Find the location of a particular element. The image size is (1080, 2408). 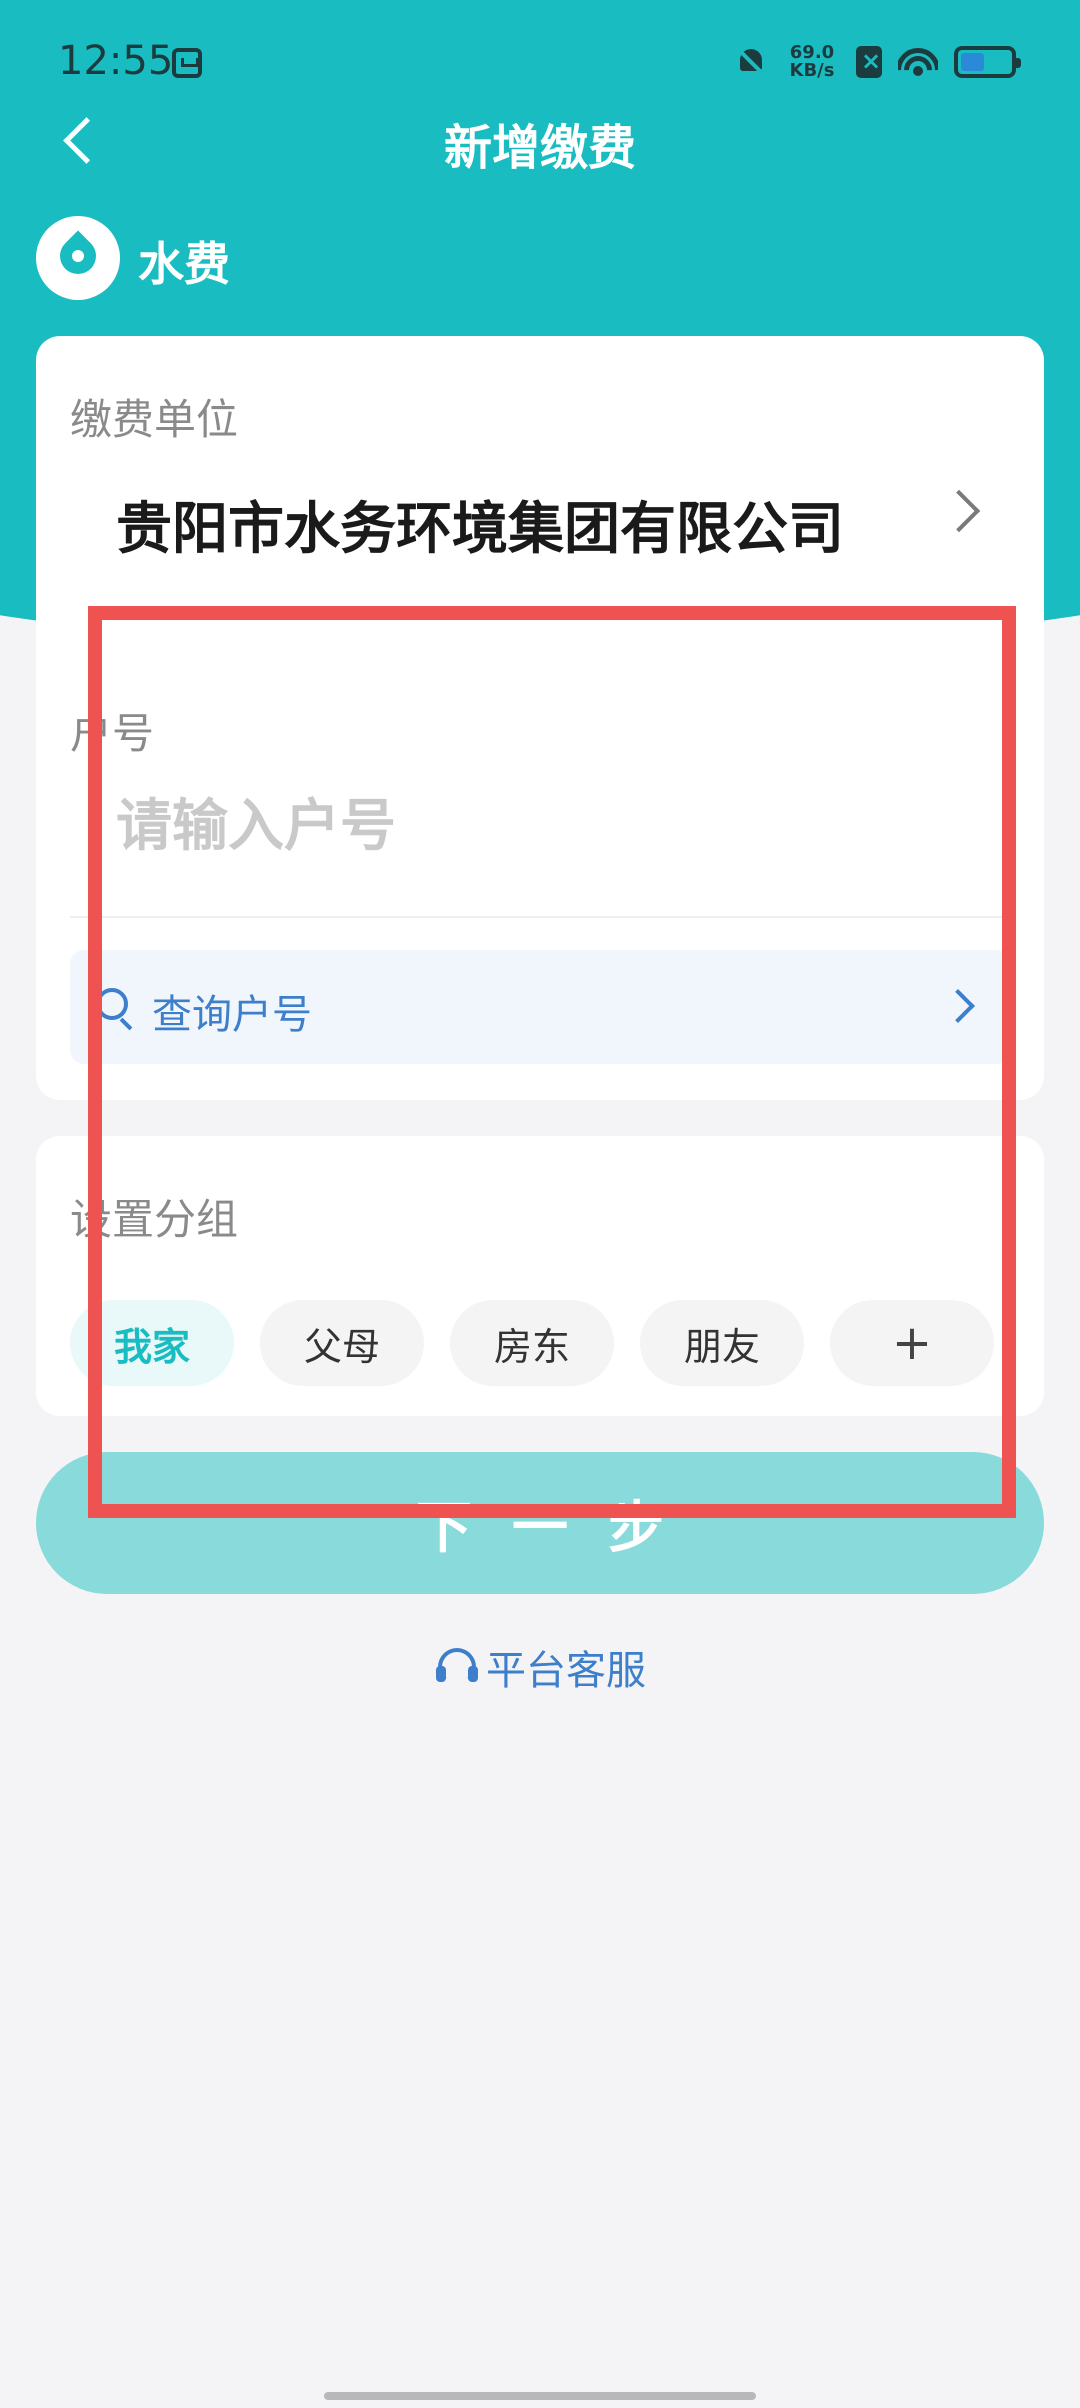

status-indicators: 69.0 KB/s is located at coordinates (878, 62).